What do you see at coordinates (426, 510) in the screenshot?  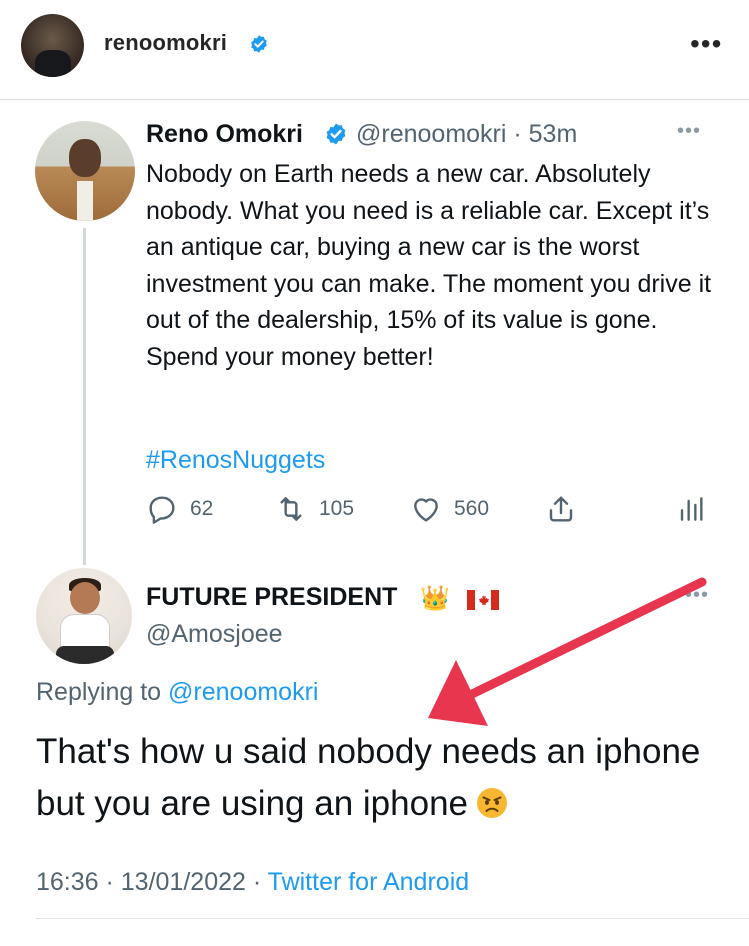 I see `heart-icon` at bounding box center [426, 510].